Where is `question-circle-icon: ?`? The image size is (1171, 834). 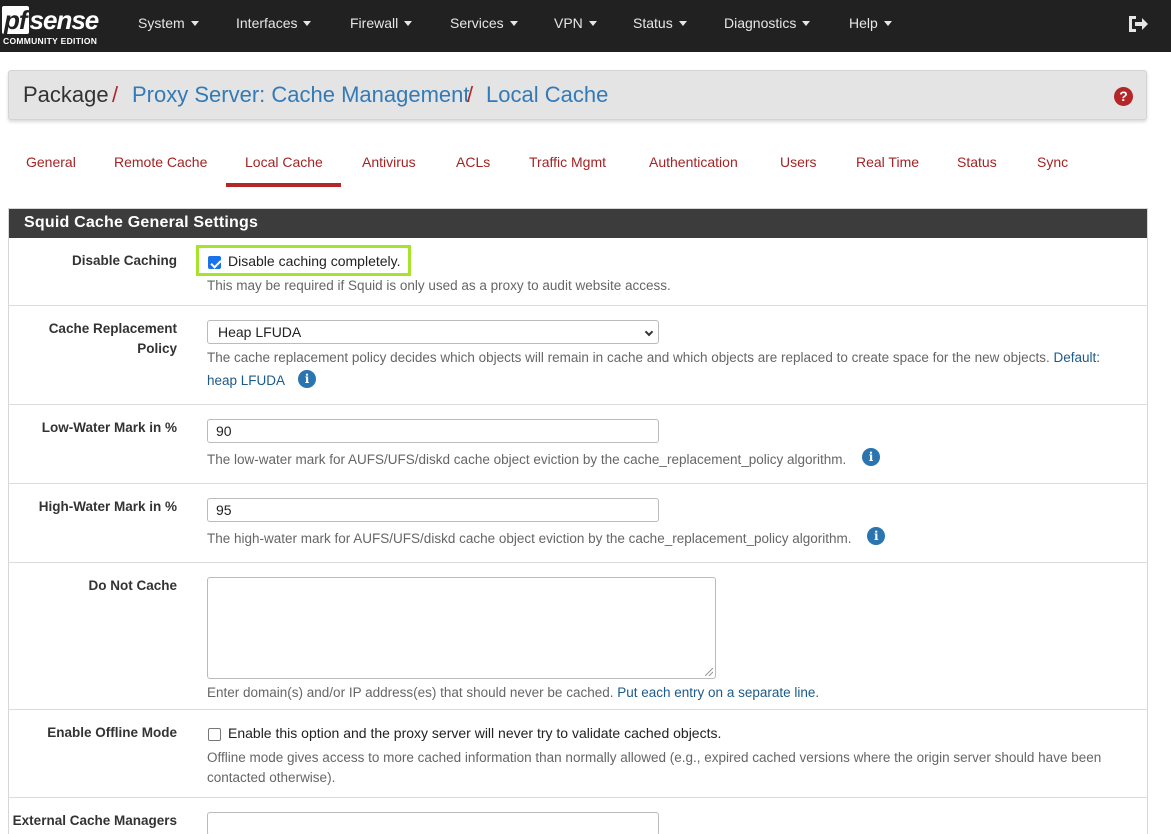
question-circle-icon: ? is located at coordinates (1123, 96).